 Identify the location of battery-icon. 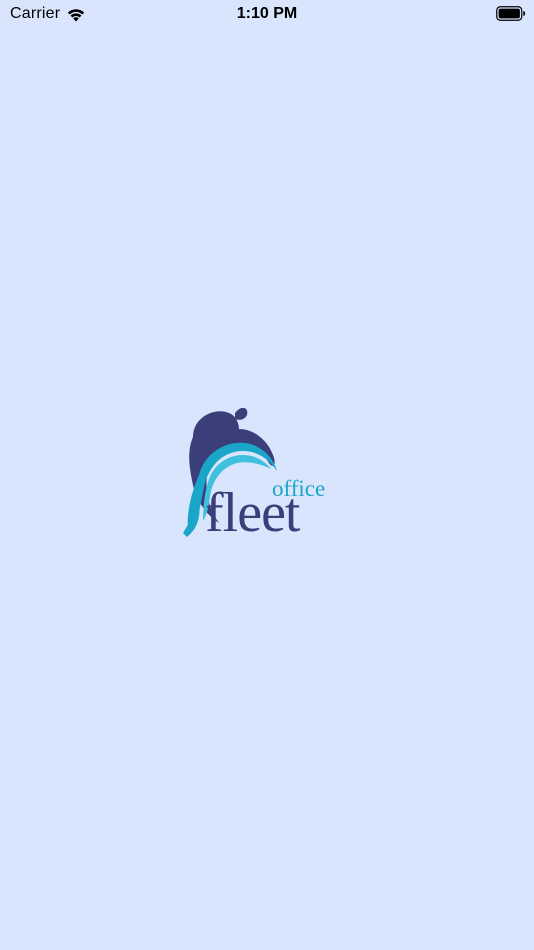
(511, 13).